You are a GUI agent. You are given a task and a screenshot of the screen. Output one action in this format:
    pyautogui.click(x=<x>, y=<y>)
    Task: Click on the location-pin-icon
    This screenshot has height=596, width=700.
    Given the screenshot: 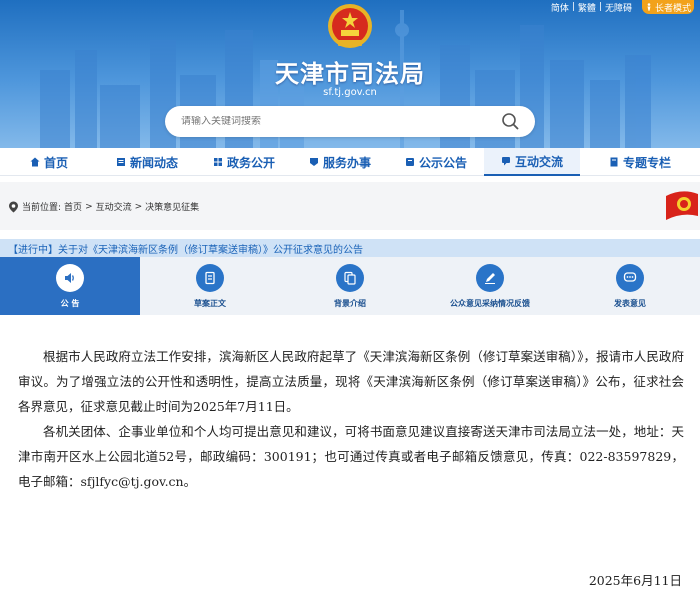 What is the action you would take?
    pyautogui.click(x=13, y=206)
    